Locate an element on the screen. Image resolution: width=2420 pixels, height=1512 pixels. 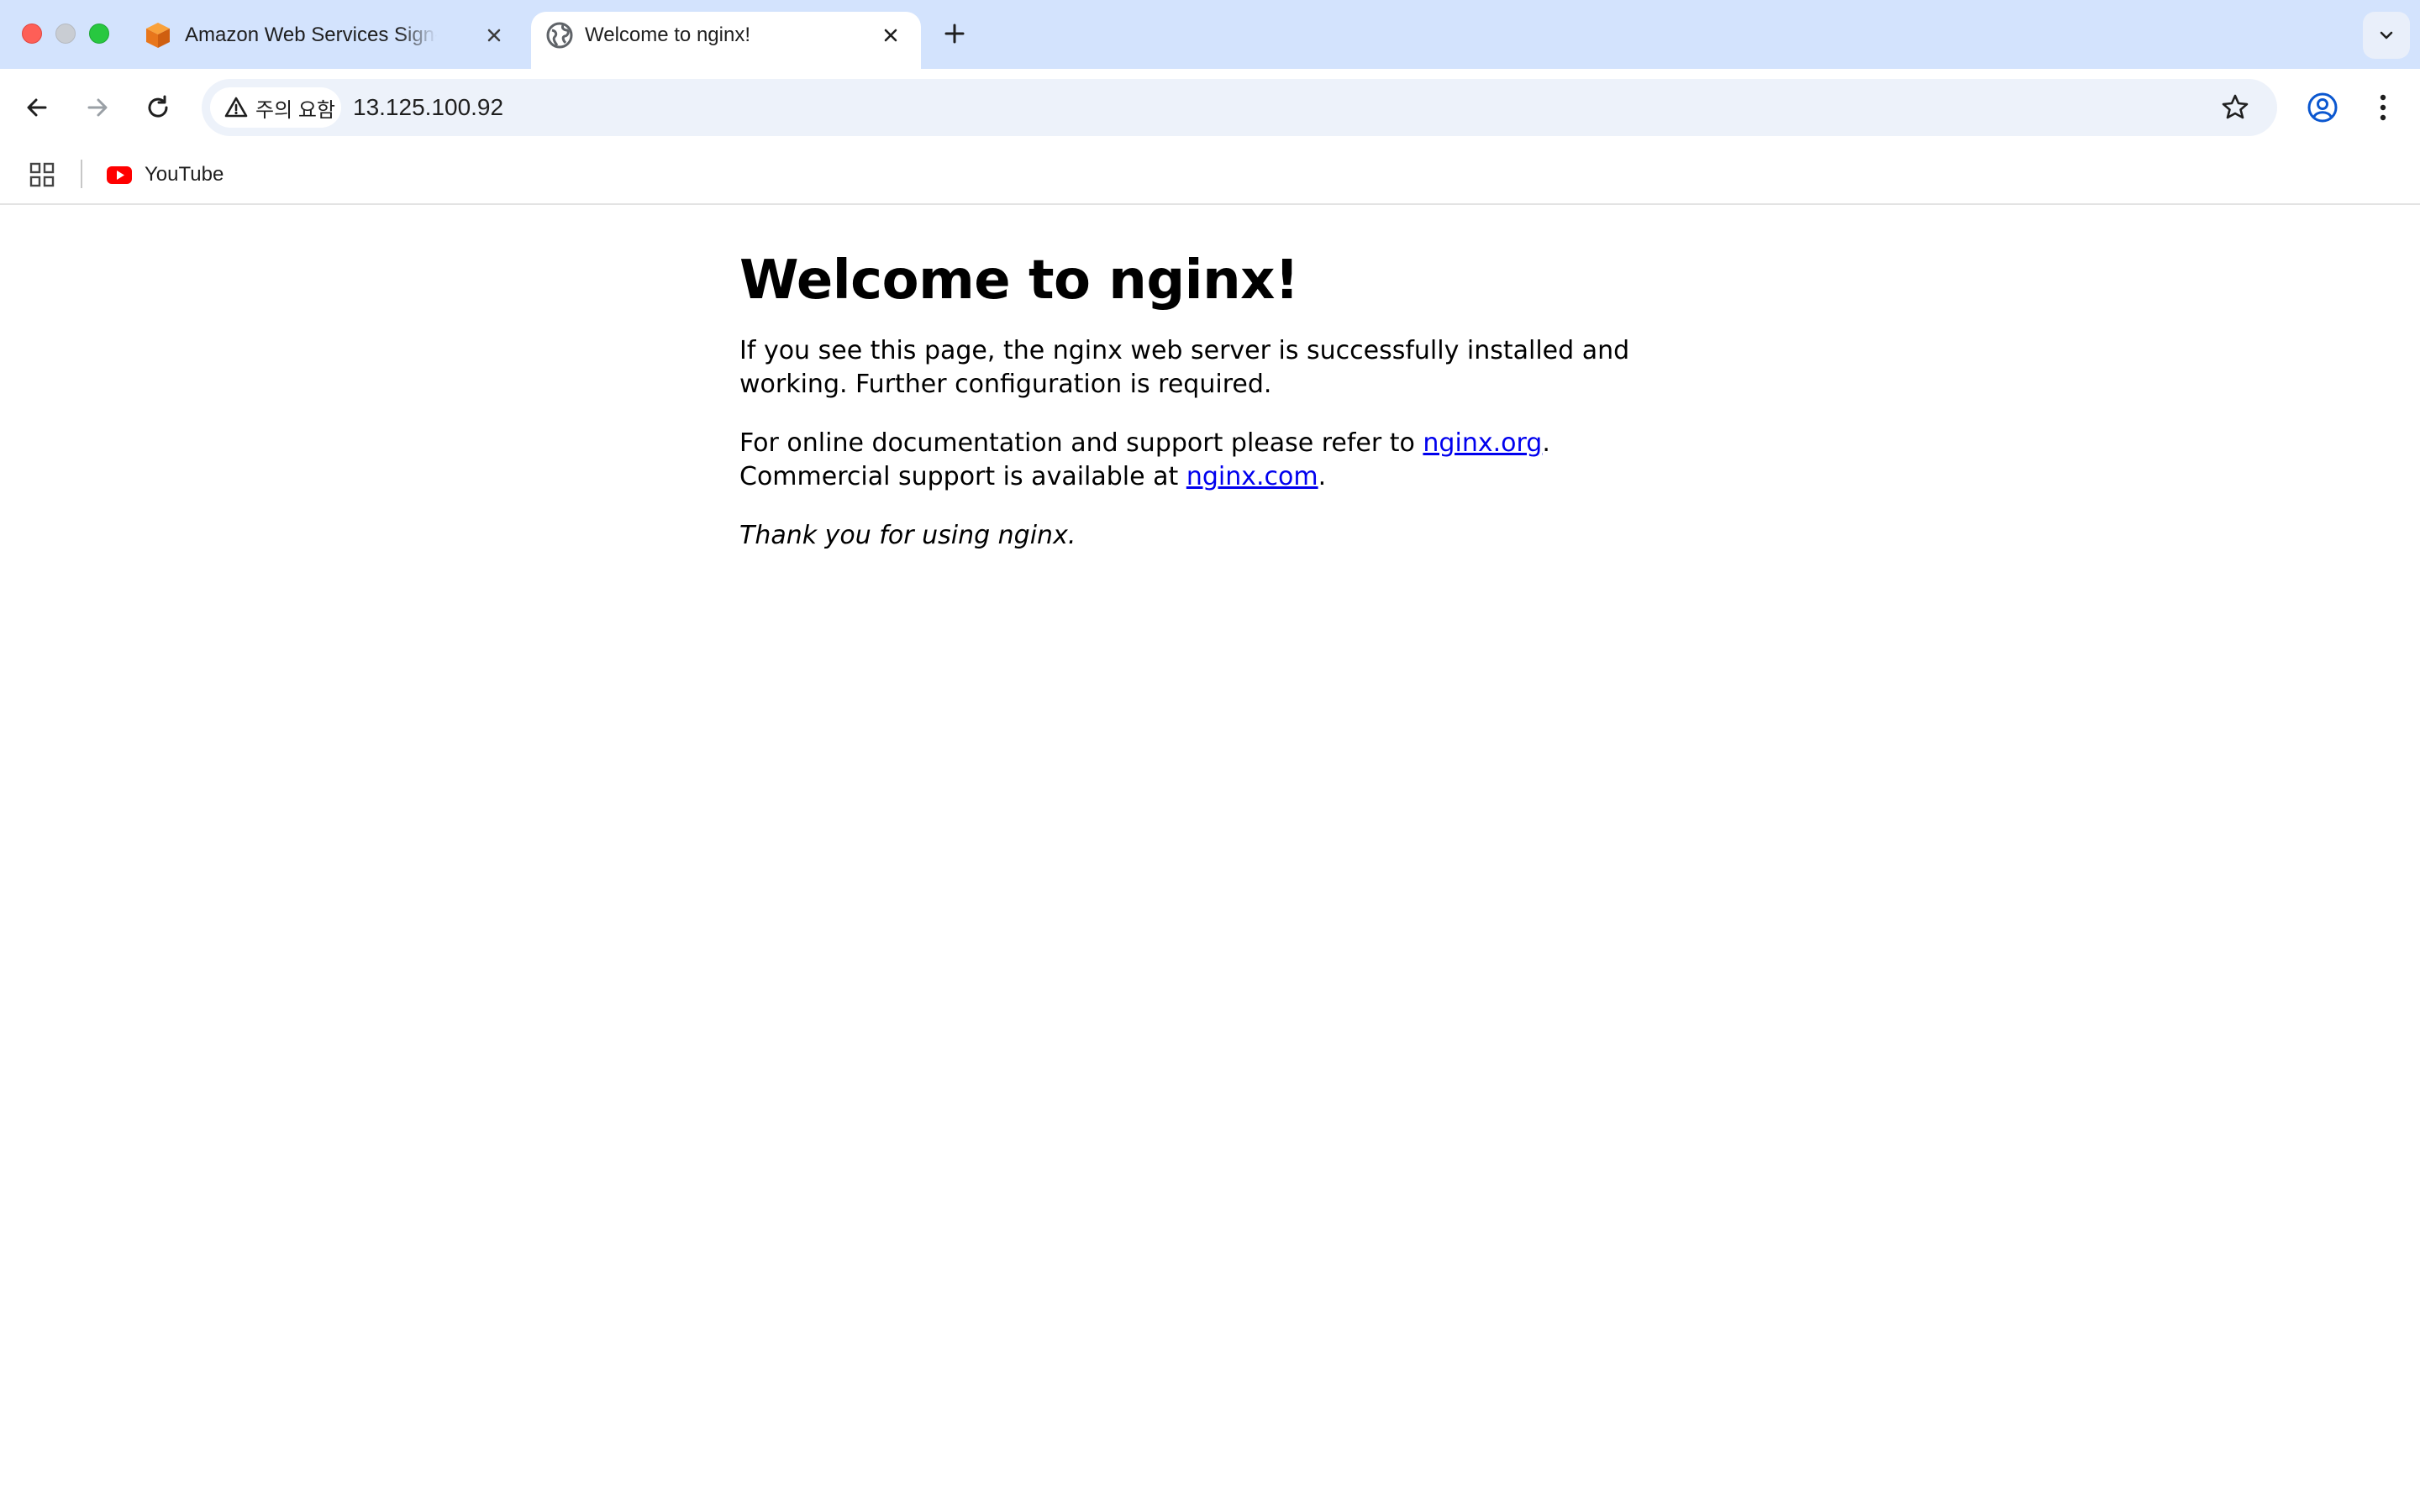
bookmarks-divider is located at coordinates (81, 174).